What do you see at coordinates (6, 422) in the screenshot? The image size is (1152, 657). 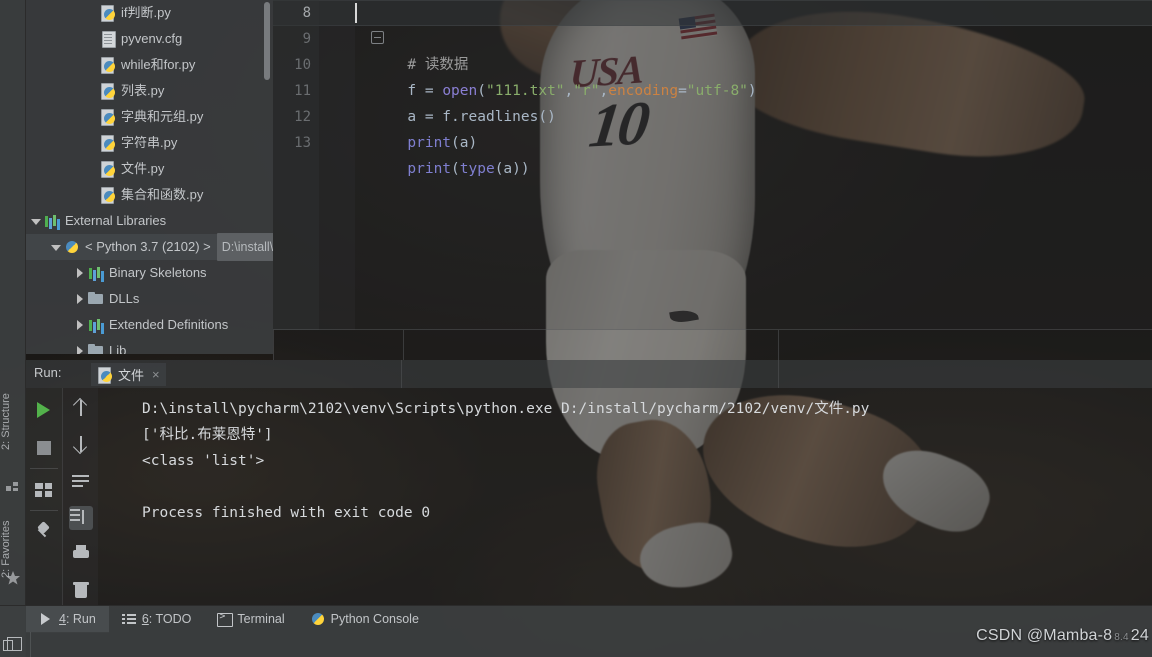 I see `structure-label: 2: Structure` at bounding box center [6, 422].